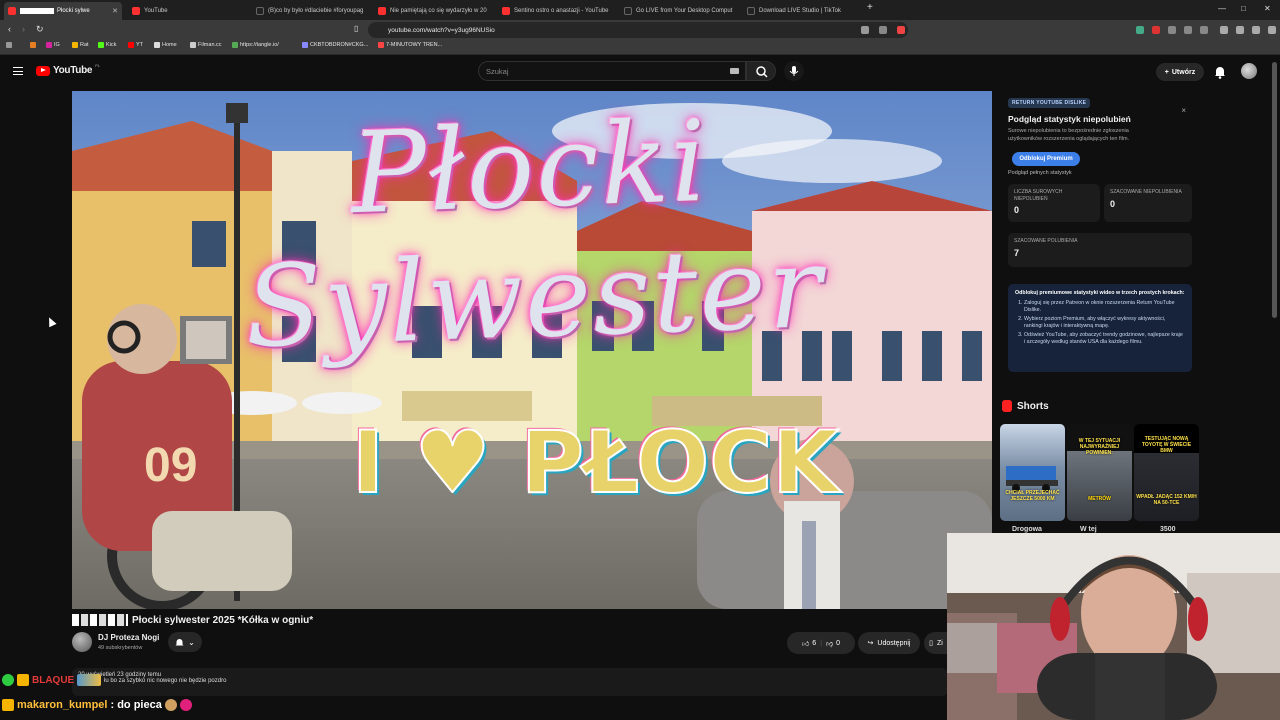 The width and height of the screenshot is (1280, 720). Describe the element at coordinates (98, 65) in the screenshot. I see `country-code: PL` at that location.